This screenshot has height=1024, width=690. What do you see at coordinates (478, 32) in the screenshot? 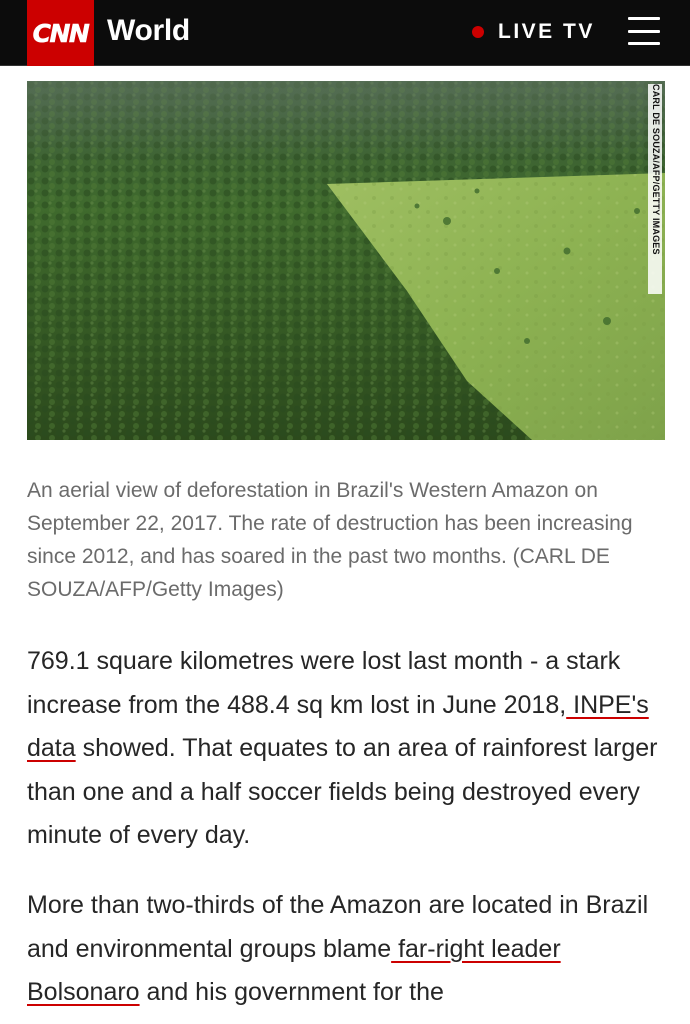
I see `live-dot-icon` at bounding box center [478, 32].